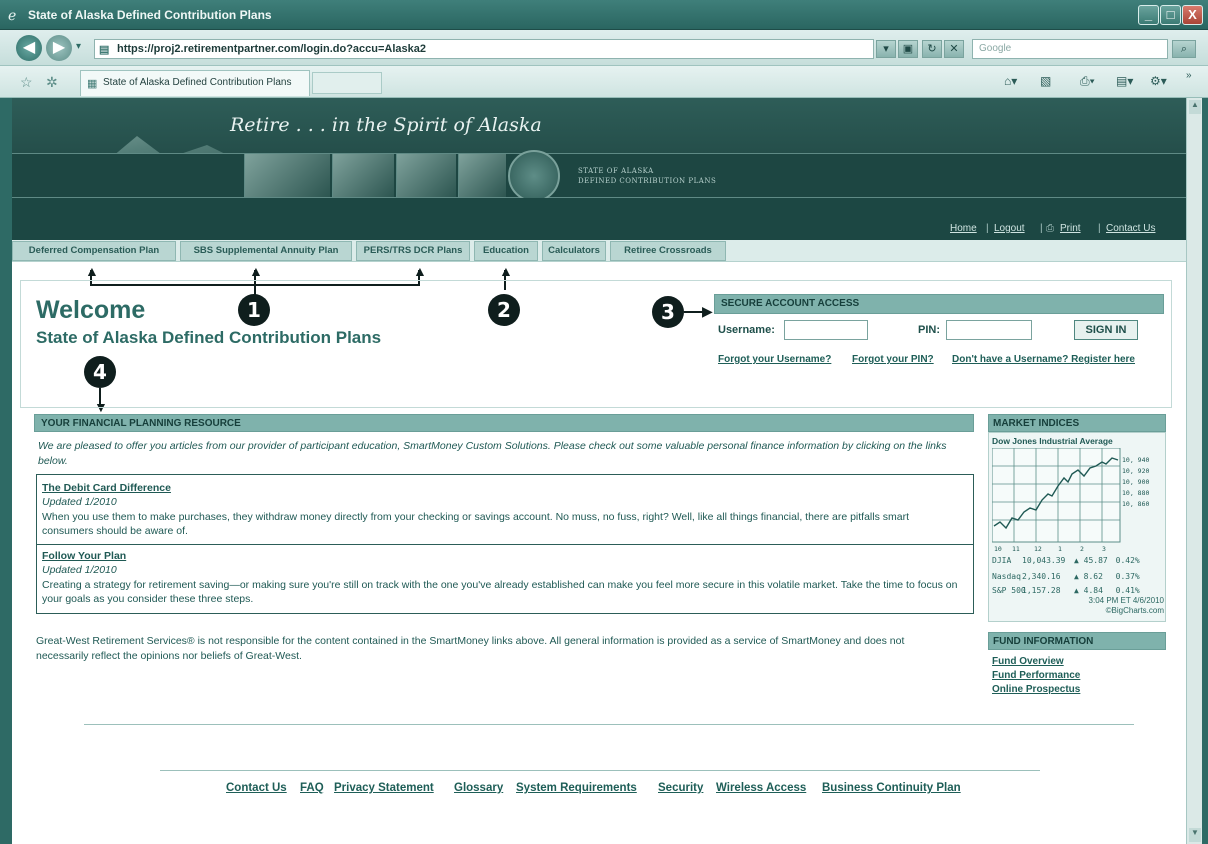  What do you see at coordinates (1041, 576) in the screenshot?
I see `index-value: 2,340.16` at bounding box center [1041, 576].